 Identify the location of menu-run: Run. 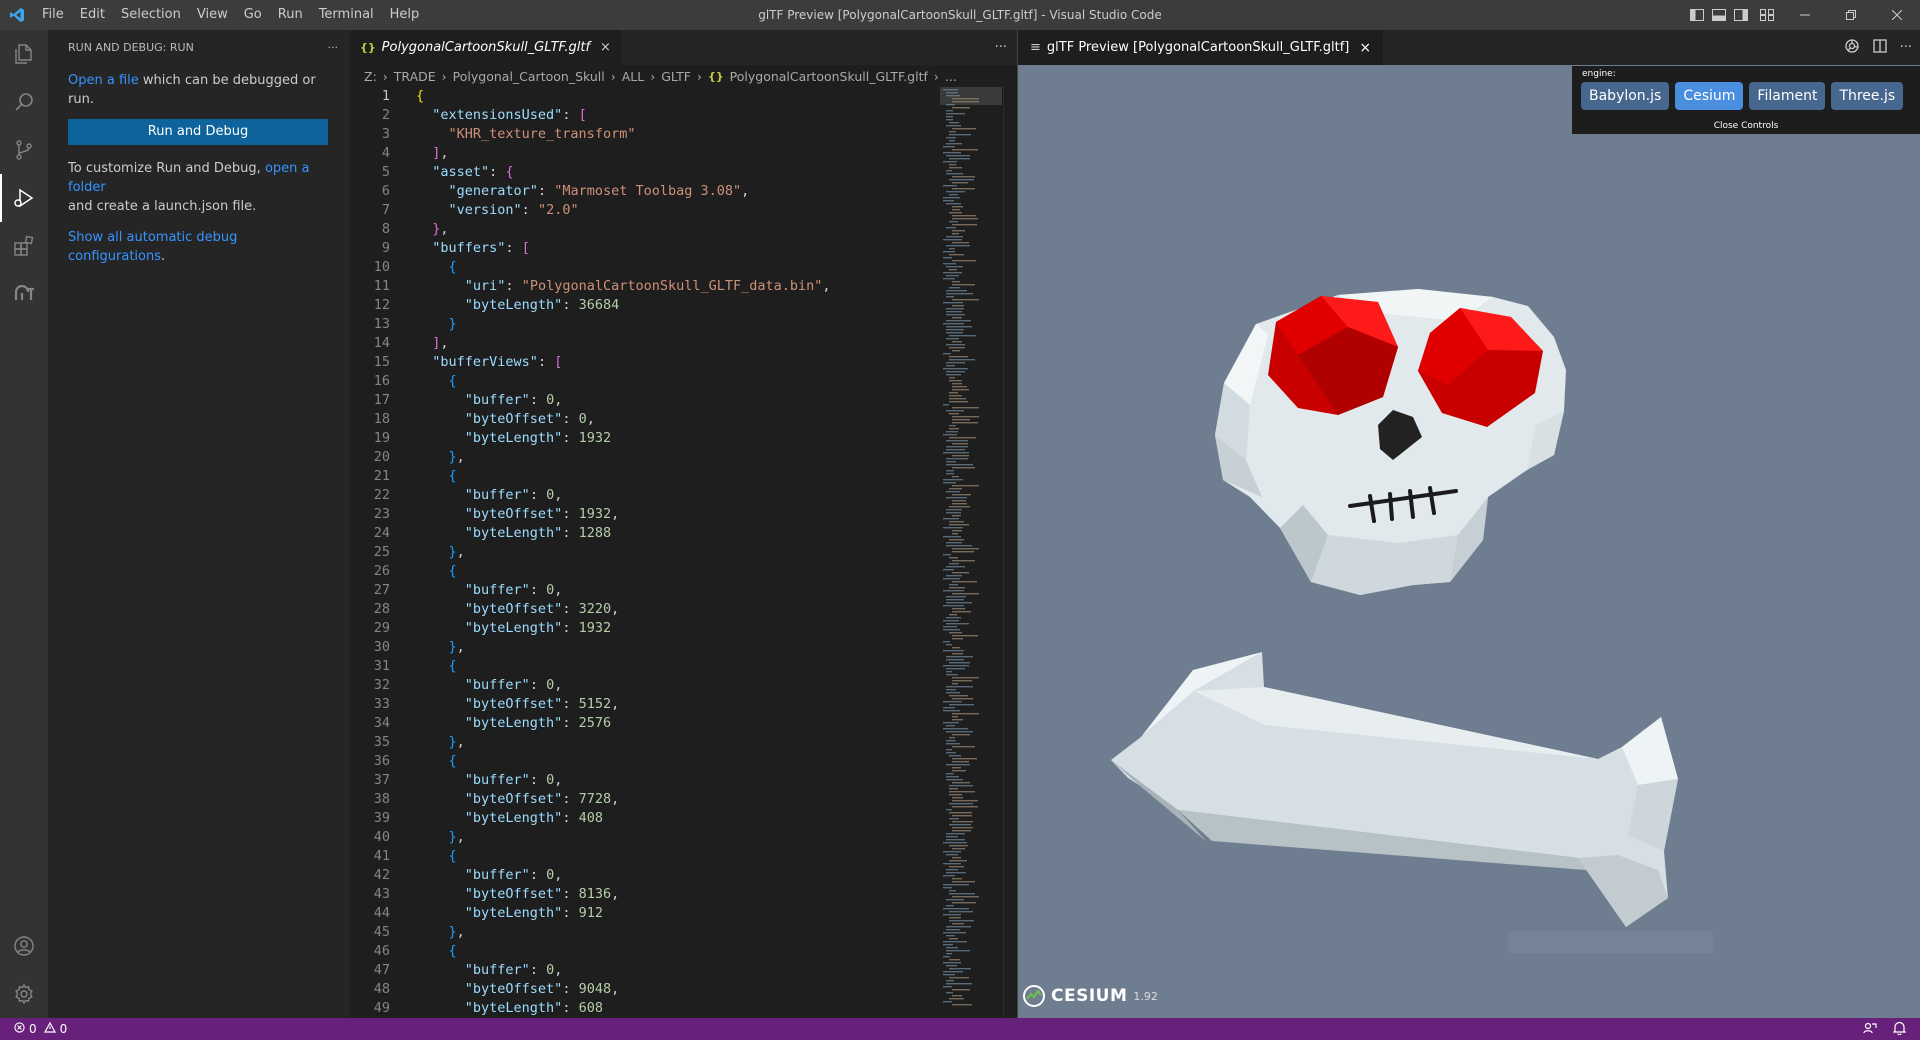
(290, 15).